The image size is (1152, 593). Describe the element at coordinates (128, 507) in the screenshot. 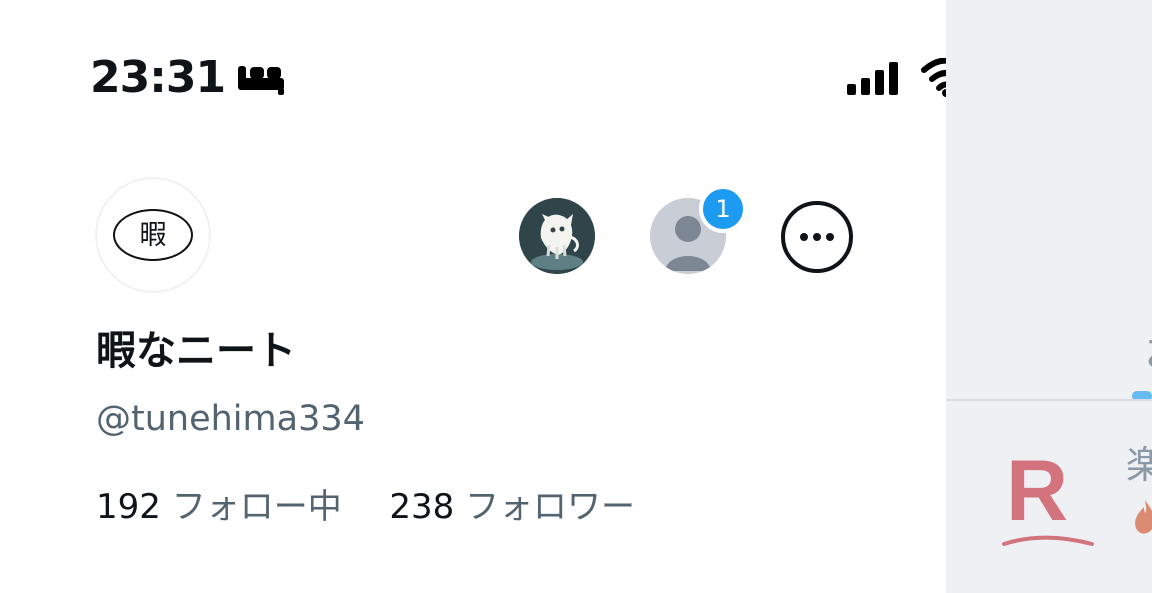

I see `following-count: 192` at that location.